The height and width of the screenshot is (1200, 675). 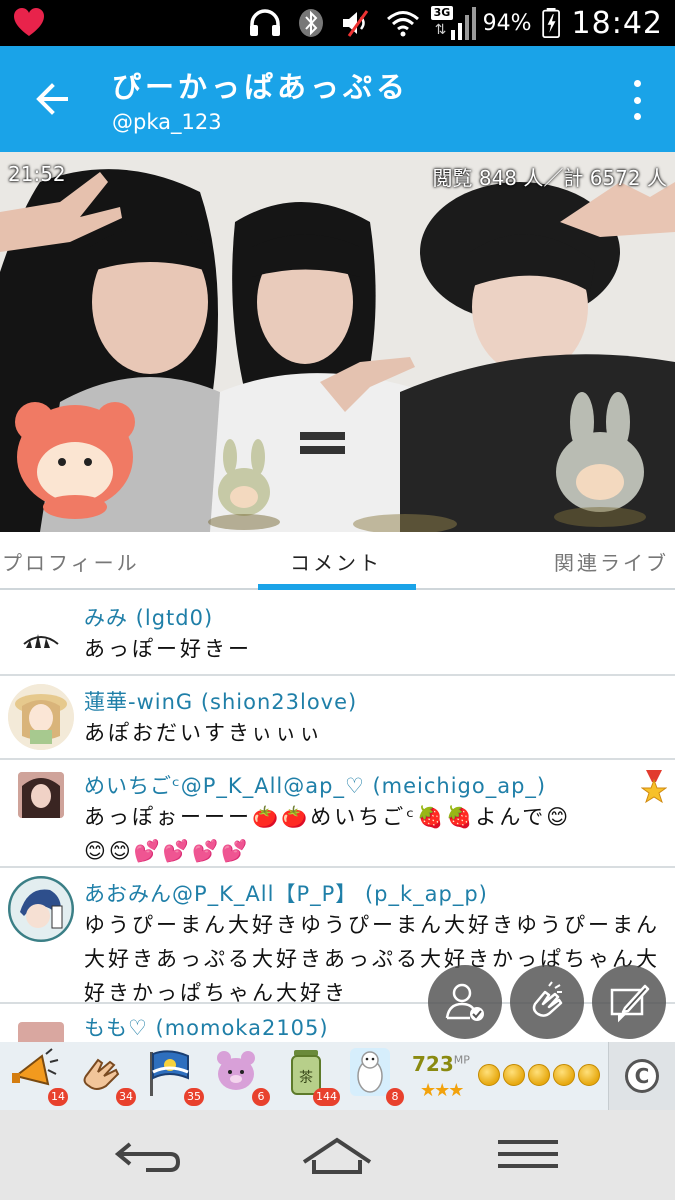 What do you see at coordinates (550, 23) in the screenshot?
I see `battery-icon` at bounding box center [550, 23].